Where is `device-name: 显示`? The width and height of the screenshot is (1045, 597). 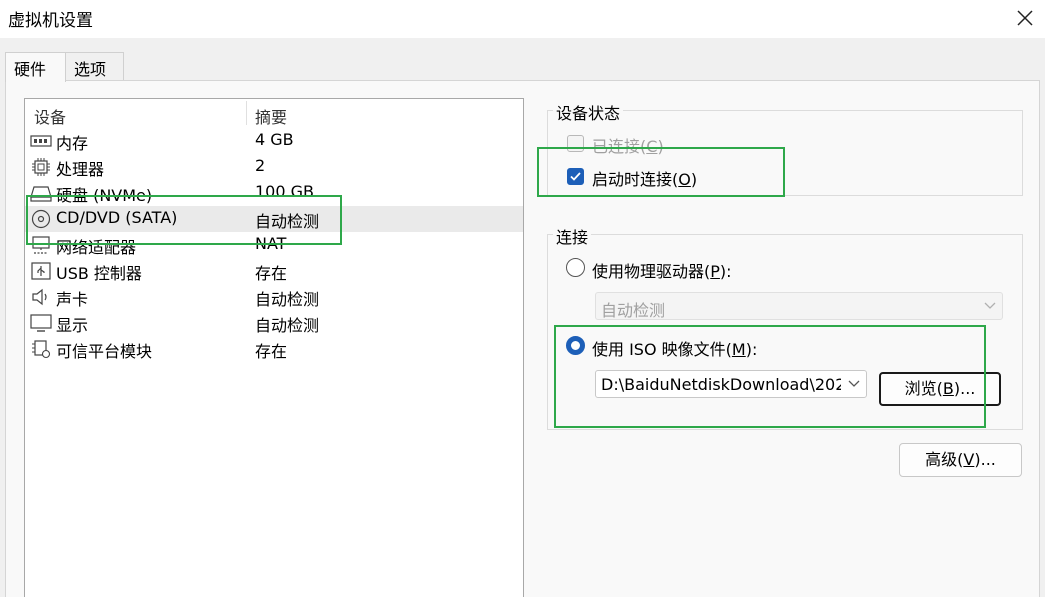 device-name: 显示 is located at coordinates (72, 325).